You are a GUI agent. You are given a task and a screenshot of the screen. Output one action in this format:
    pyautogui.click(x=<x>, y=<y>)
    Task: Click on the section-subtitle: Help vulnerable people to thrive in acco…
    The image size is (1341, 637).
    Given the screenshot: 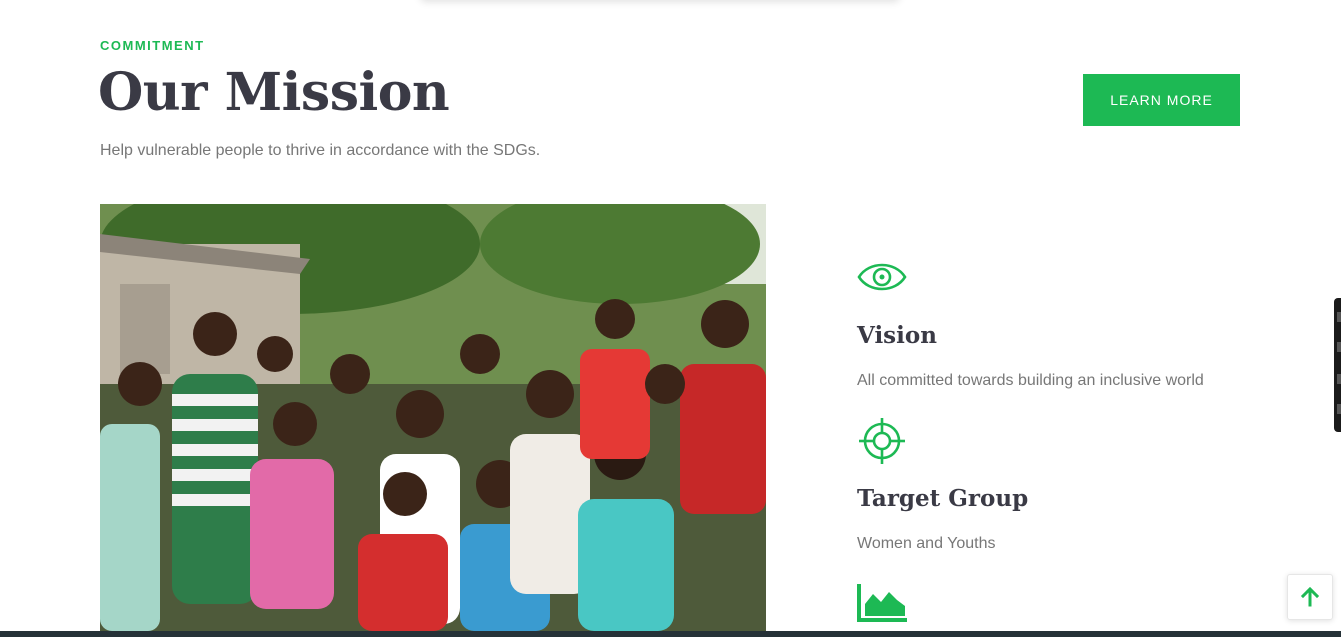 What is the action you would take?
    pyautogui.click(x=320, y=150)
    